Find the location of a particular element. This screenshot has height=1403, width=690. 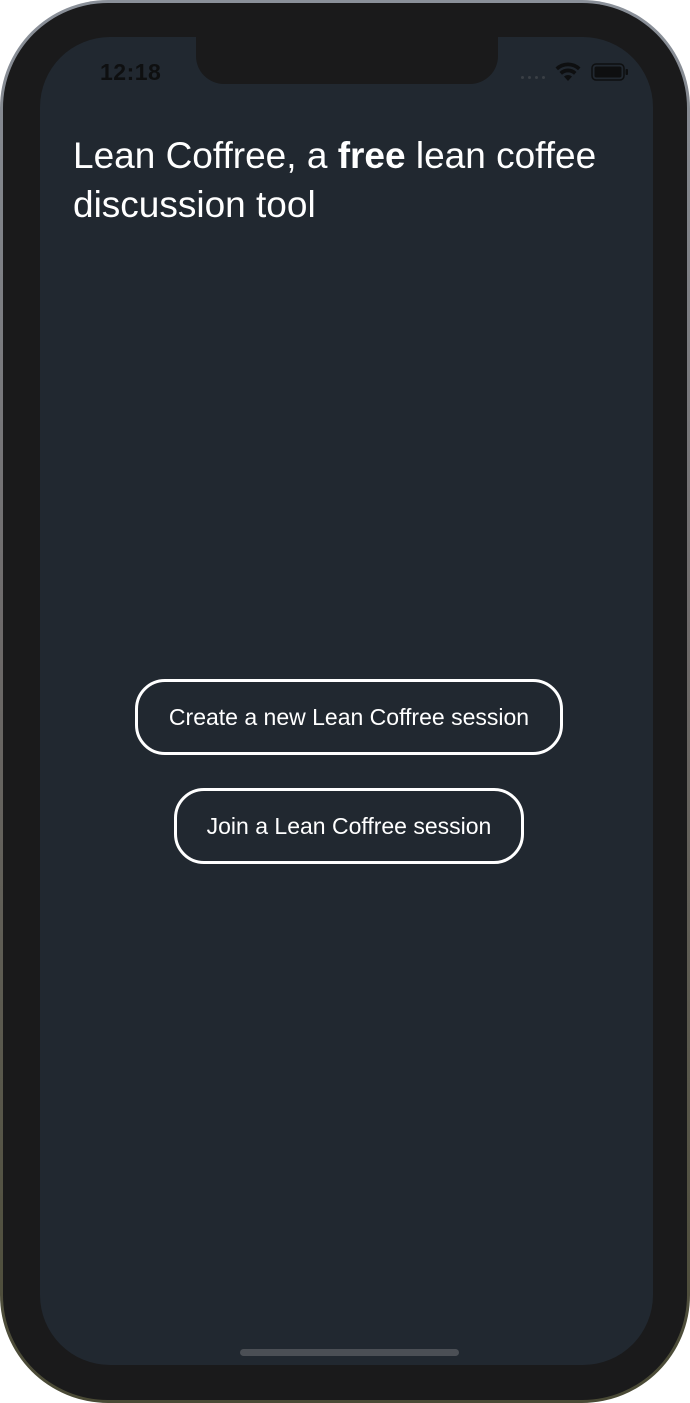

camera-notch is located at coordinates (347, 60).